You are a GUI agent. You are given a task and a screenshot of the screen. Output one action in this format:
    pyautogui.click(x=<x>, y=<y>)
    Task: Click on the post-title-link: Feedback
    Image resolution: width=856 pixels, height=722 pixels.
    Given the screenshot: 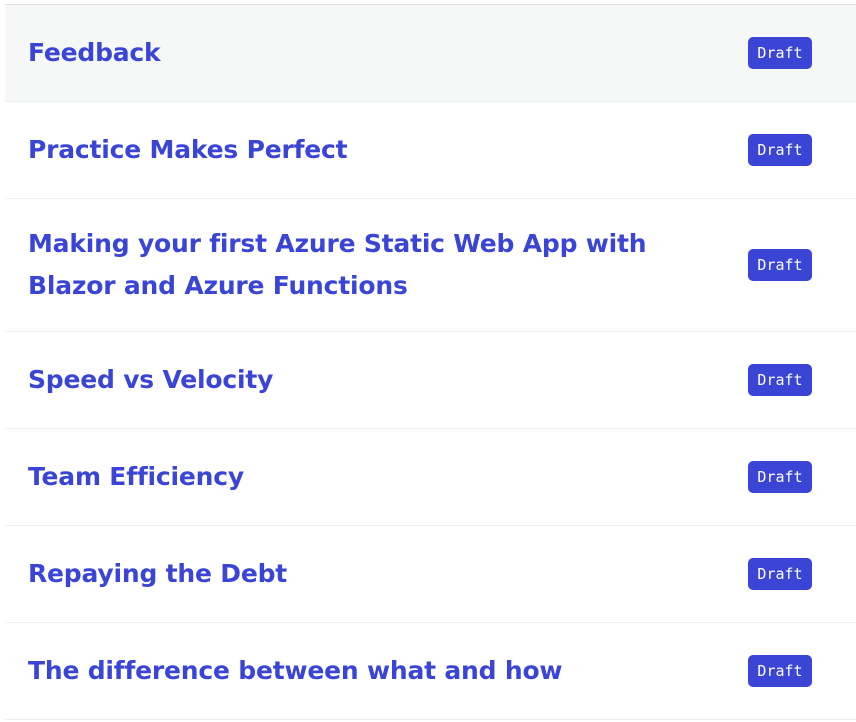 What is the action you would take?
    pyautogui.click(x=388, y=53)
    